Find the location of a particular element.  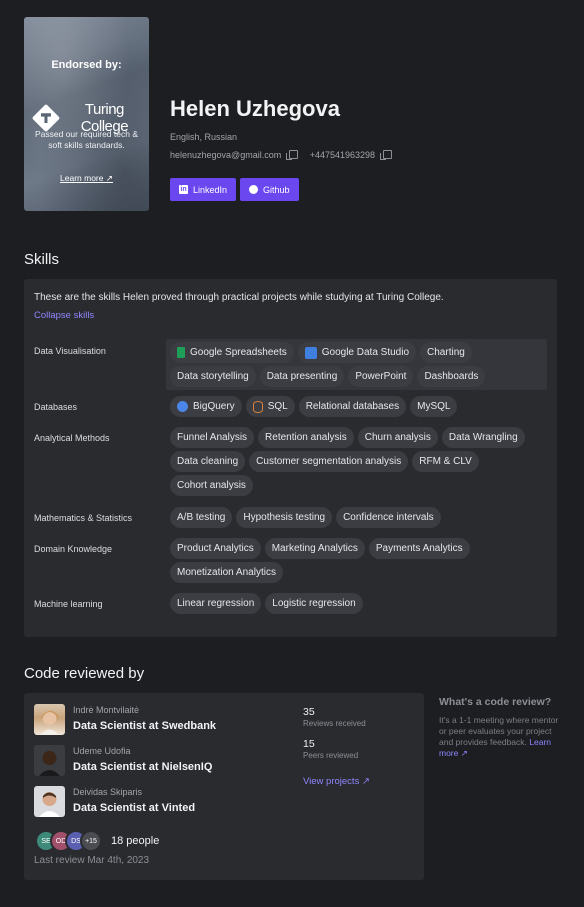

github-label: Github is located at coordinates (276, 189).